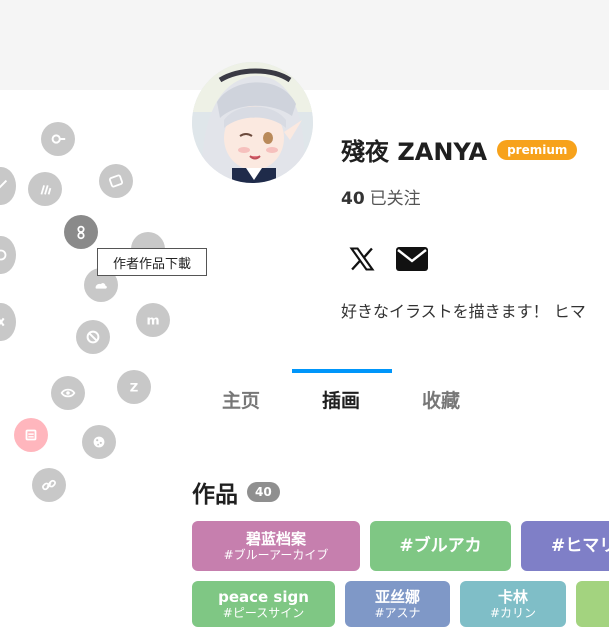 The height and width of the screenshot is (627, 609). What do you see at coordinates (537, 149) in the screenshot?
I see `premium-badge: premium` at bounding box center [537, 149].